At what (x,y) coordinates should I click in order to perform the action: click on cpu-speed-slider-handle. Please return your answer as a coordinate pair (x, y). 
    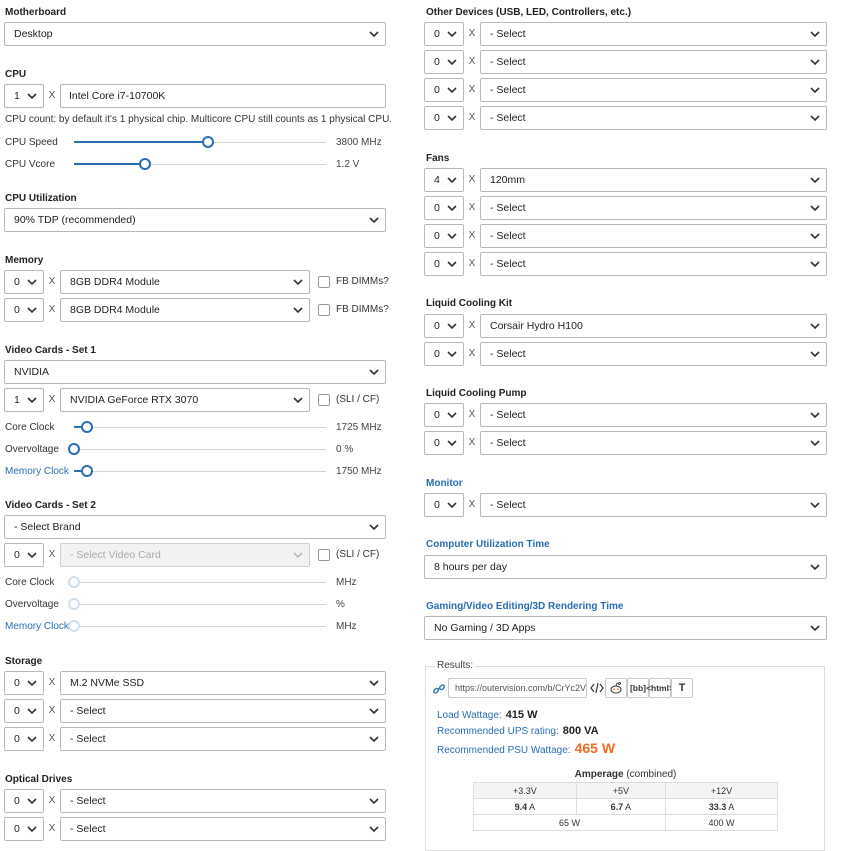
    Looking at the image, I should click on (208, 142).